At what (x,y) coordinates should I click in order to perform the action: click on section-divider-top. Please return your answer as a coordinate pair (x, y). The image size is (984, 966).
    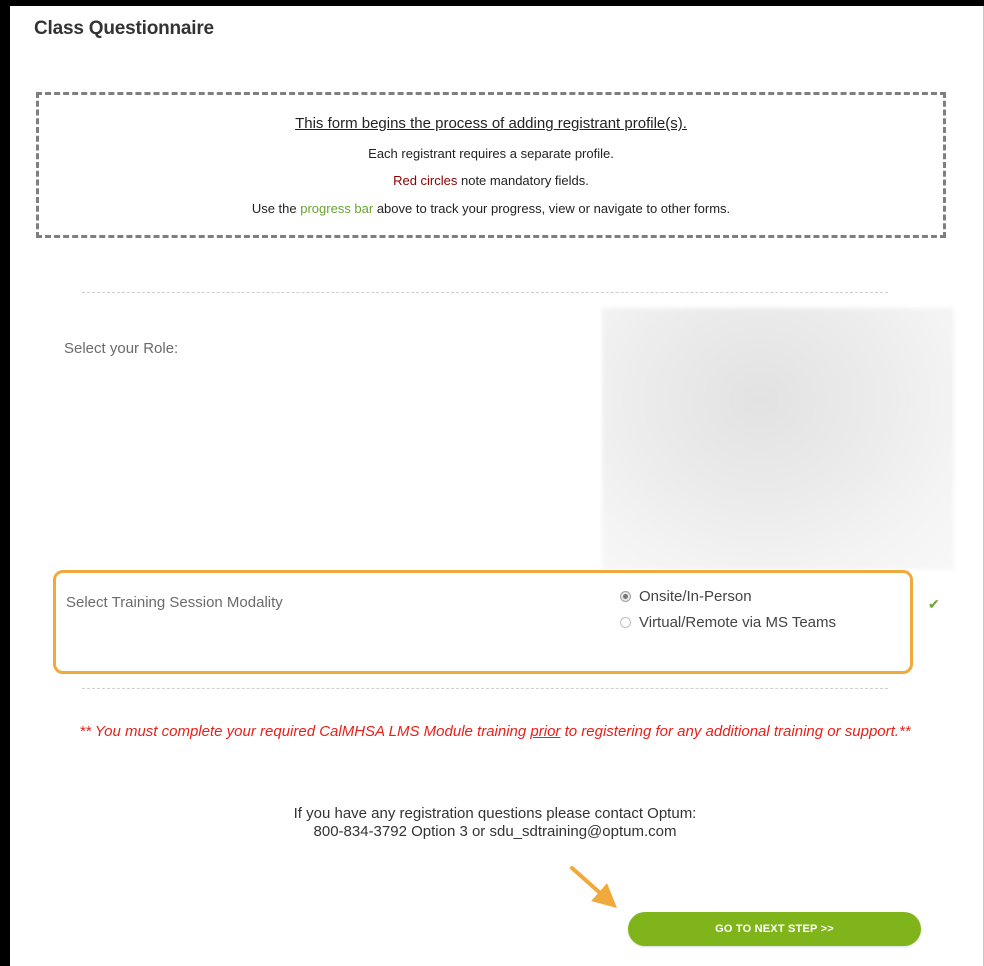
    Looking at the image, I should click on (485, 292).